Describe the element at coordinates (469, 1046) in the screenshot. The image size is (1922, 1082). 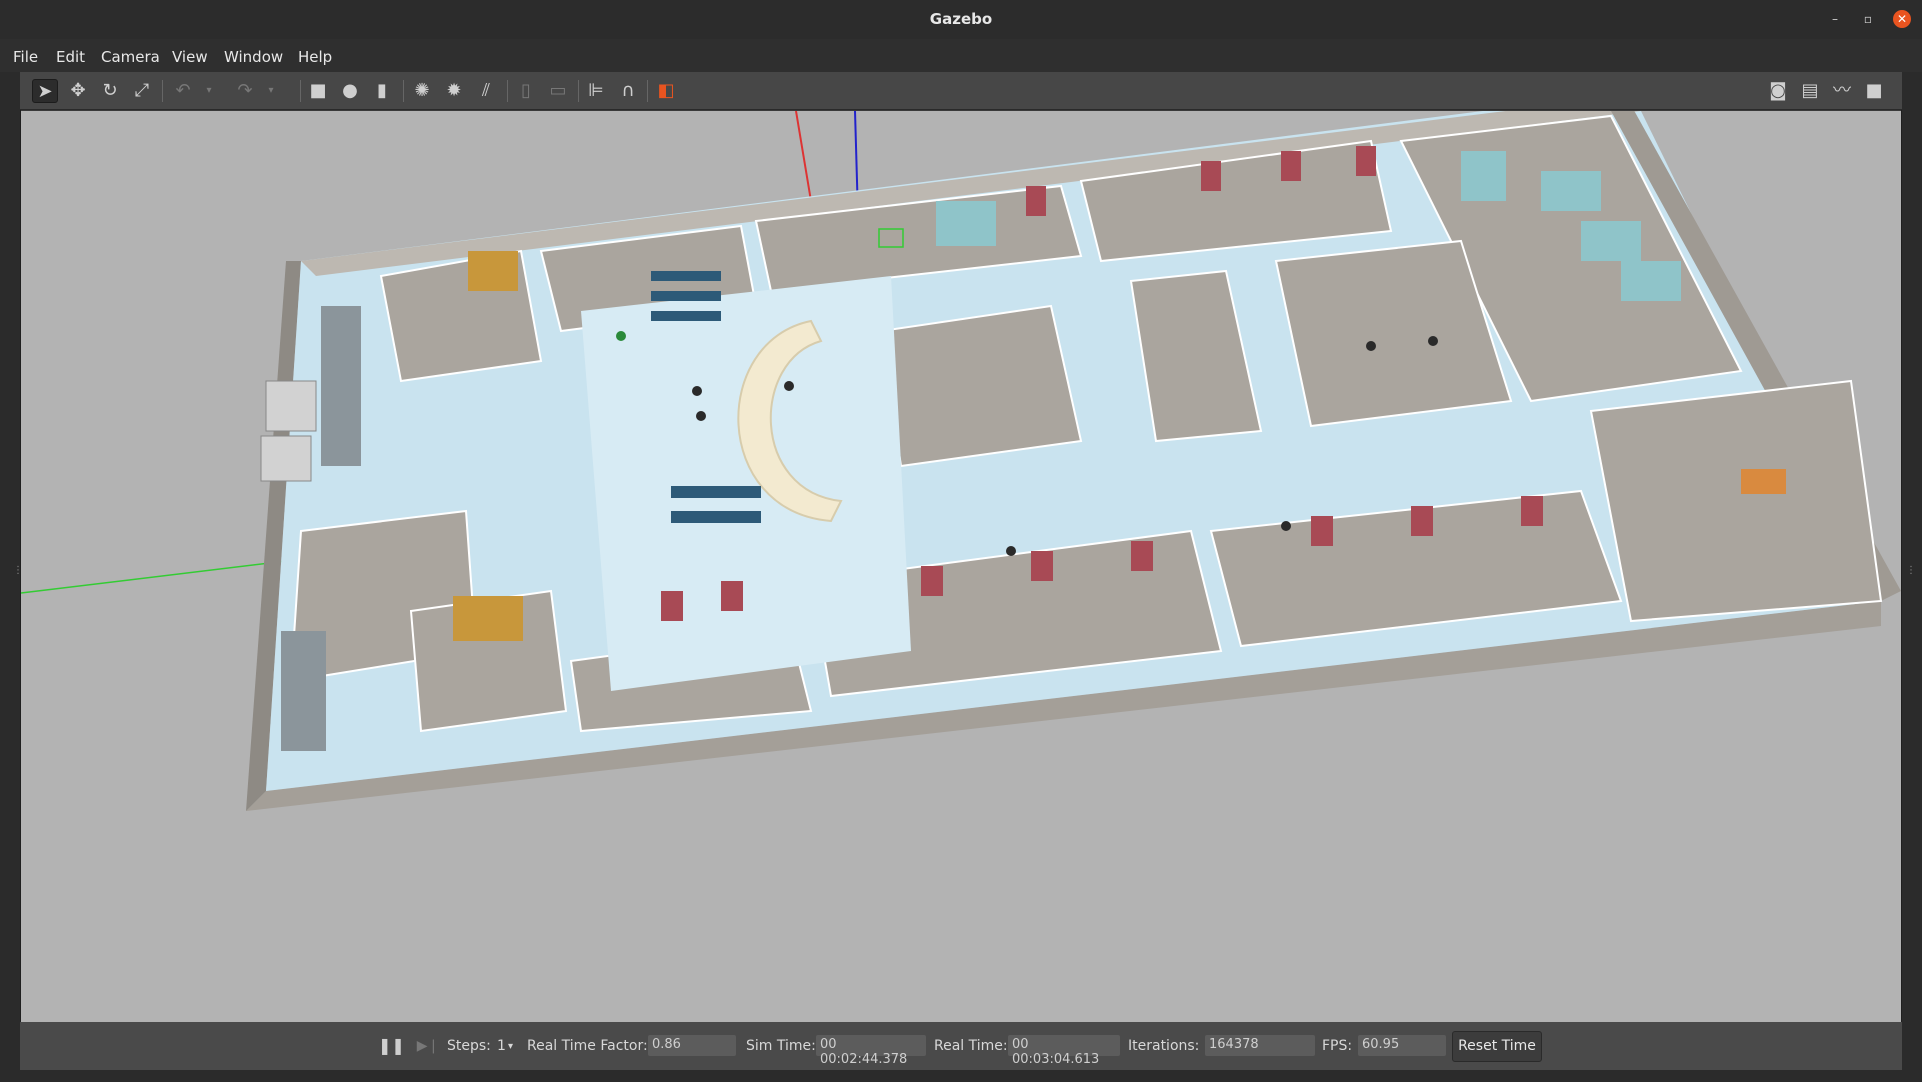
I see `steps-label: Steps:` at that location.